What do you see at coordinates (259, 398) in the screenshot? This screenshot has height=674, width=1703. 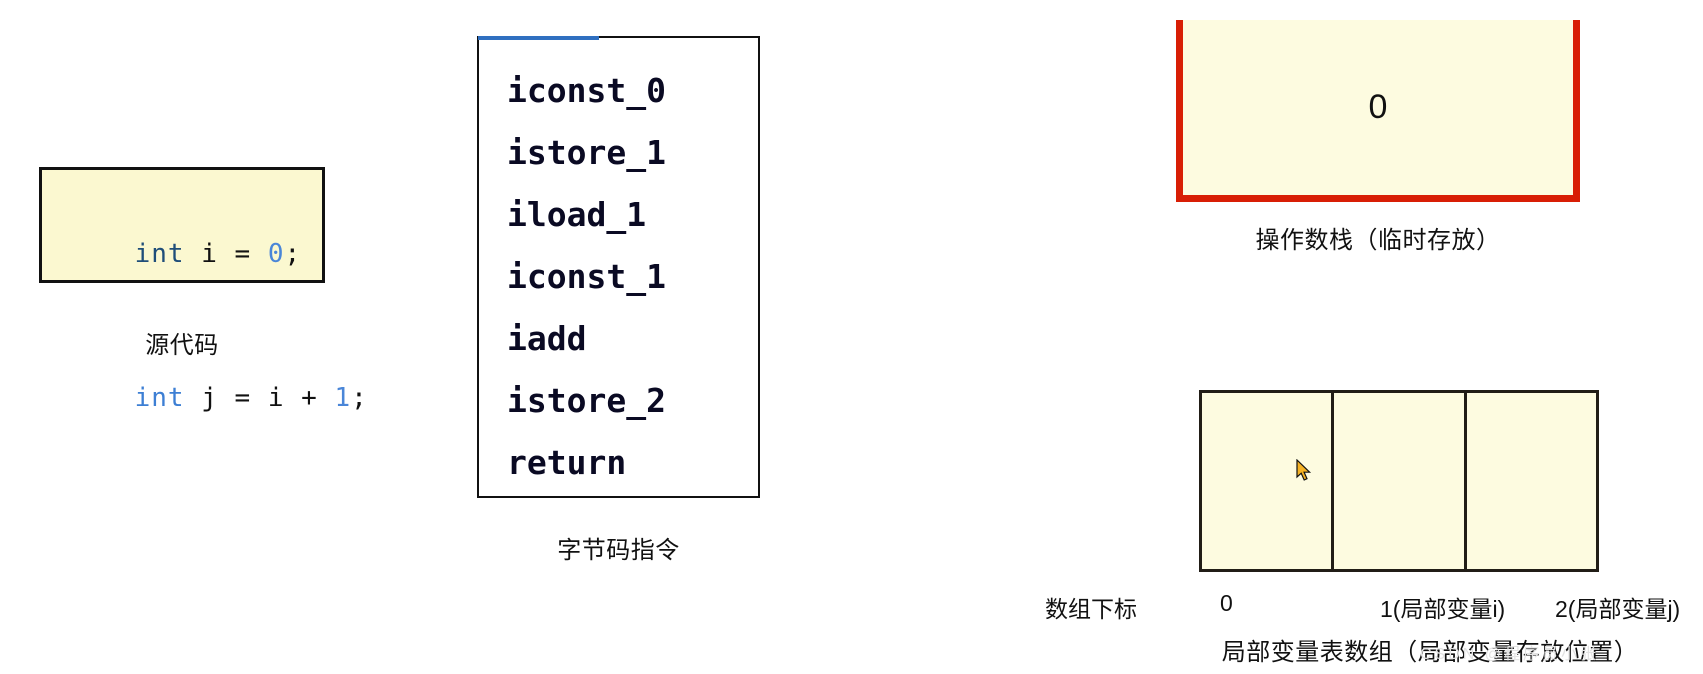 I see `source-code-token: j = i +` at bounding box center [259, 398].